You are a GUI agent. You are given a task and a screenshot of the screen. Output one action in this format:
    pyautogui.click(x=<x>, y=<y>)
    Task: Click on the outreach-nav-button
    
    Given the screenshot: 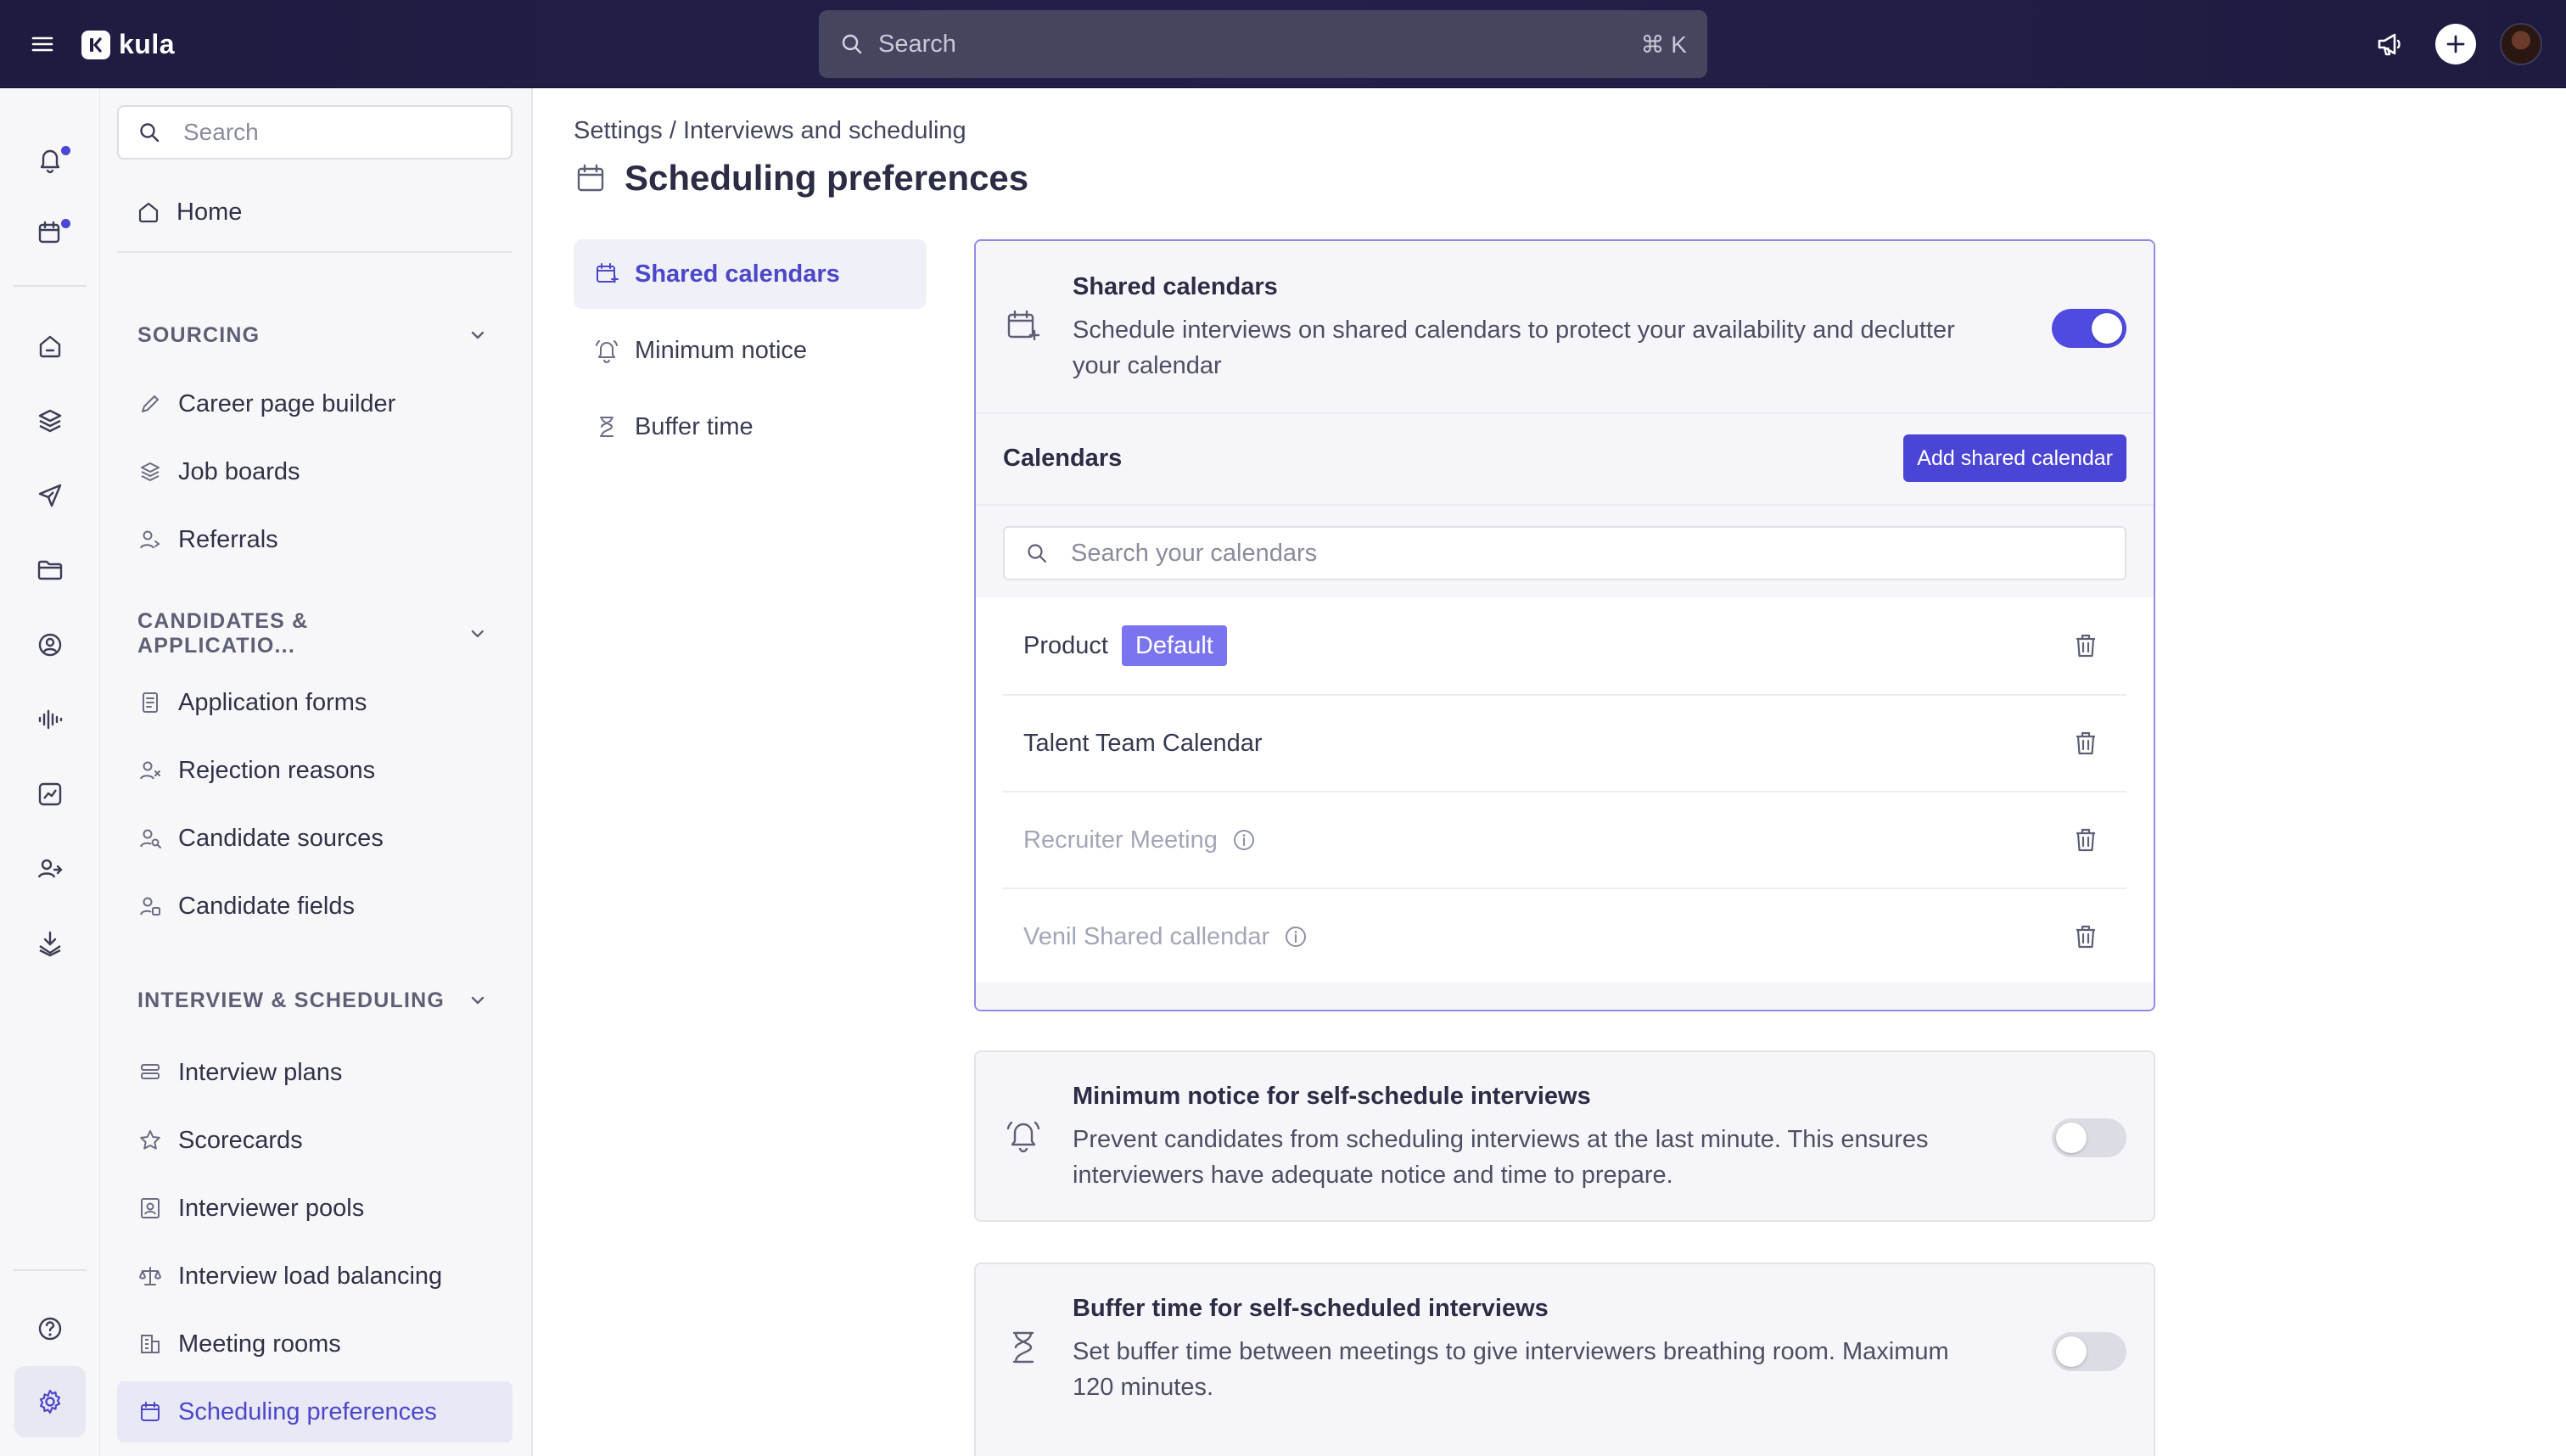 What is the action you would take?
    pyautogui.click(x=50, y=496)
    